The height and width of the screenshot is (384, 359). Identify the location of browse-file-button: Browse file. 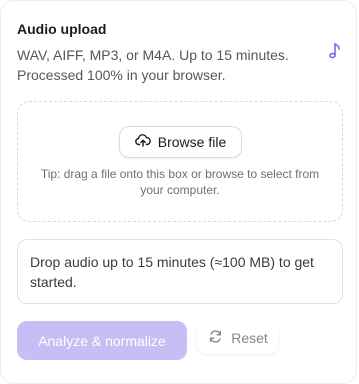
(180, 142).